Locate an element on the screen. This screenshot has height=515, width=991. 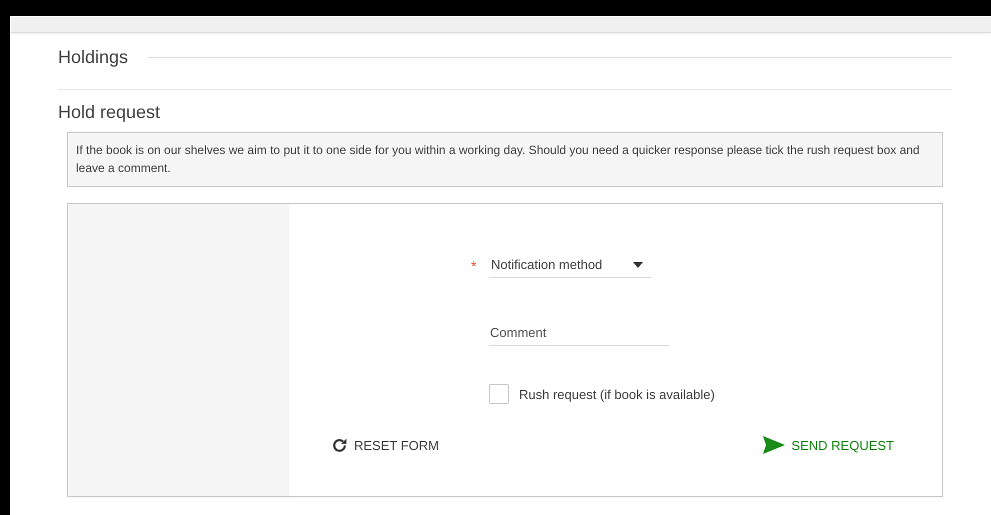
required-mark: * is located at coordinates (474, 266).